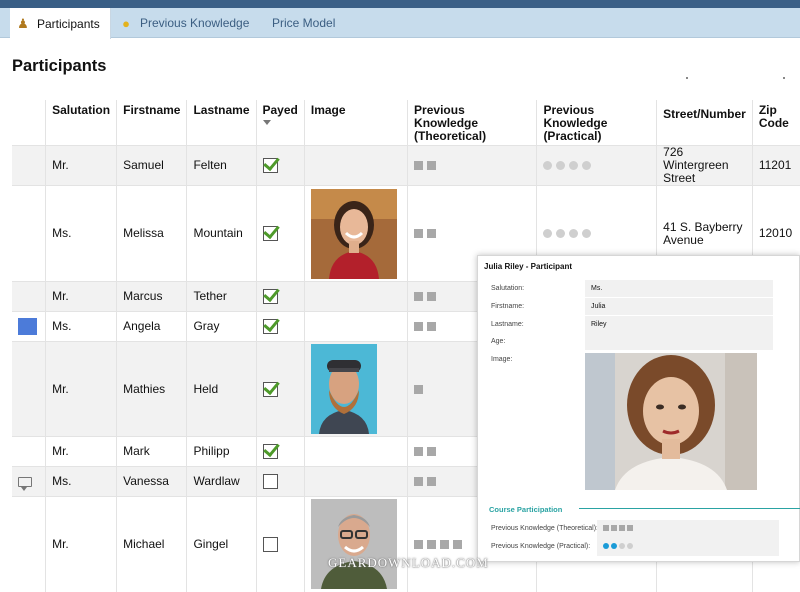 The image size is (800, 592). What do you see at coordinates (221, 123) in the screenshot?
I see `header-lastname: Lastname` at bounding box center [221, 123].